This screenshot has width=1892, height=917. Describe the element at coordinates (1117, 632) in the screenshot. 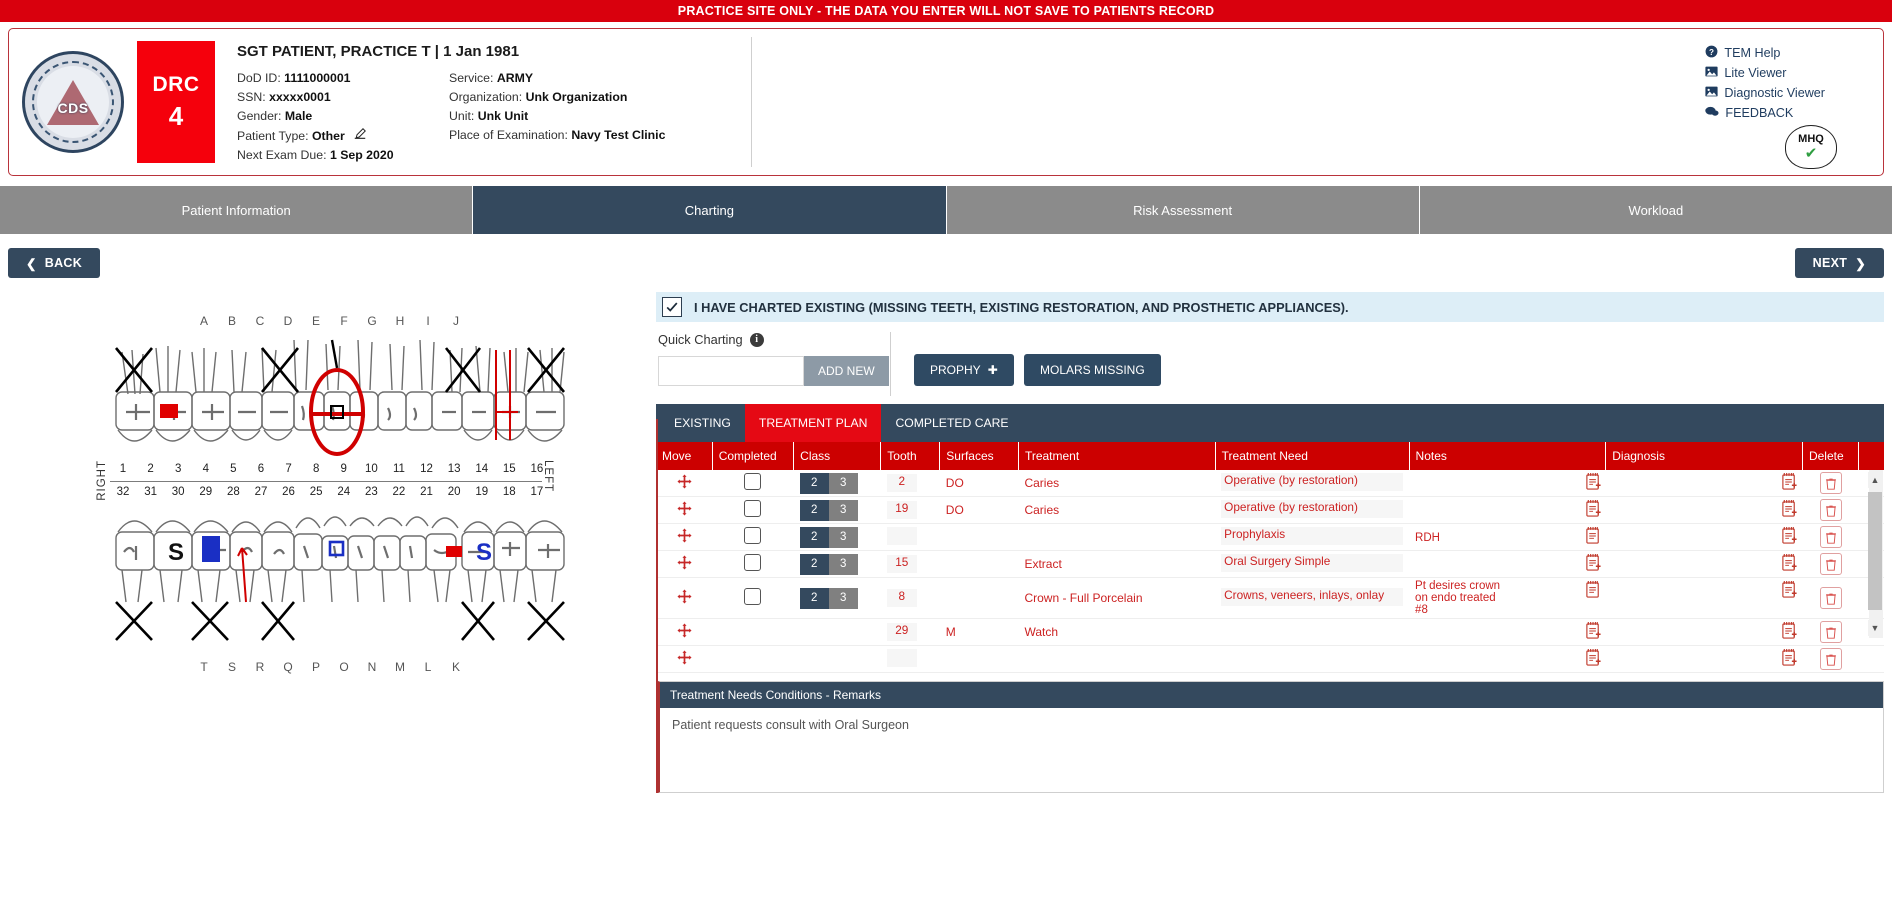

I see `treatment-cell: Watch` at that location.